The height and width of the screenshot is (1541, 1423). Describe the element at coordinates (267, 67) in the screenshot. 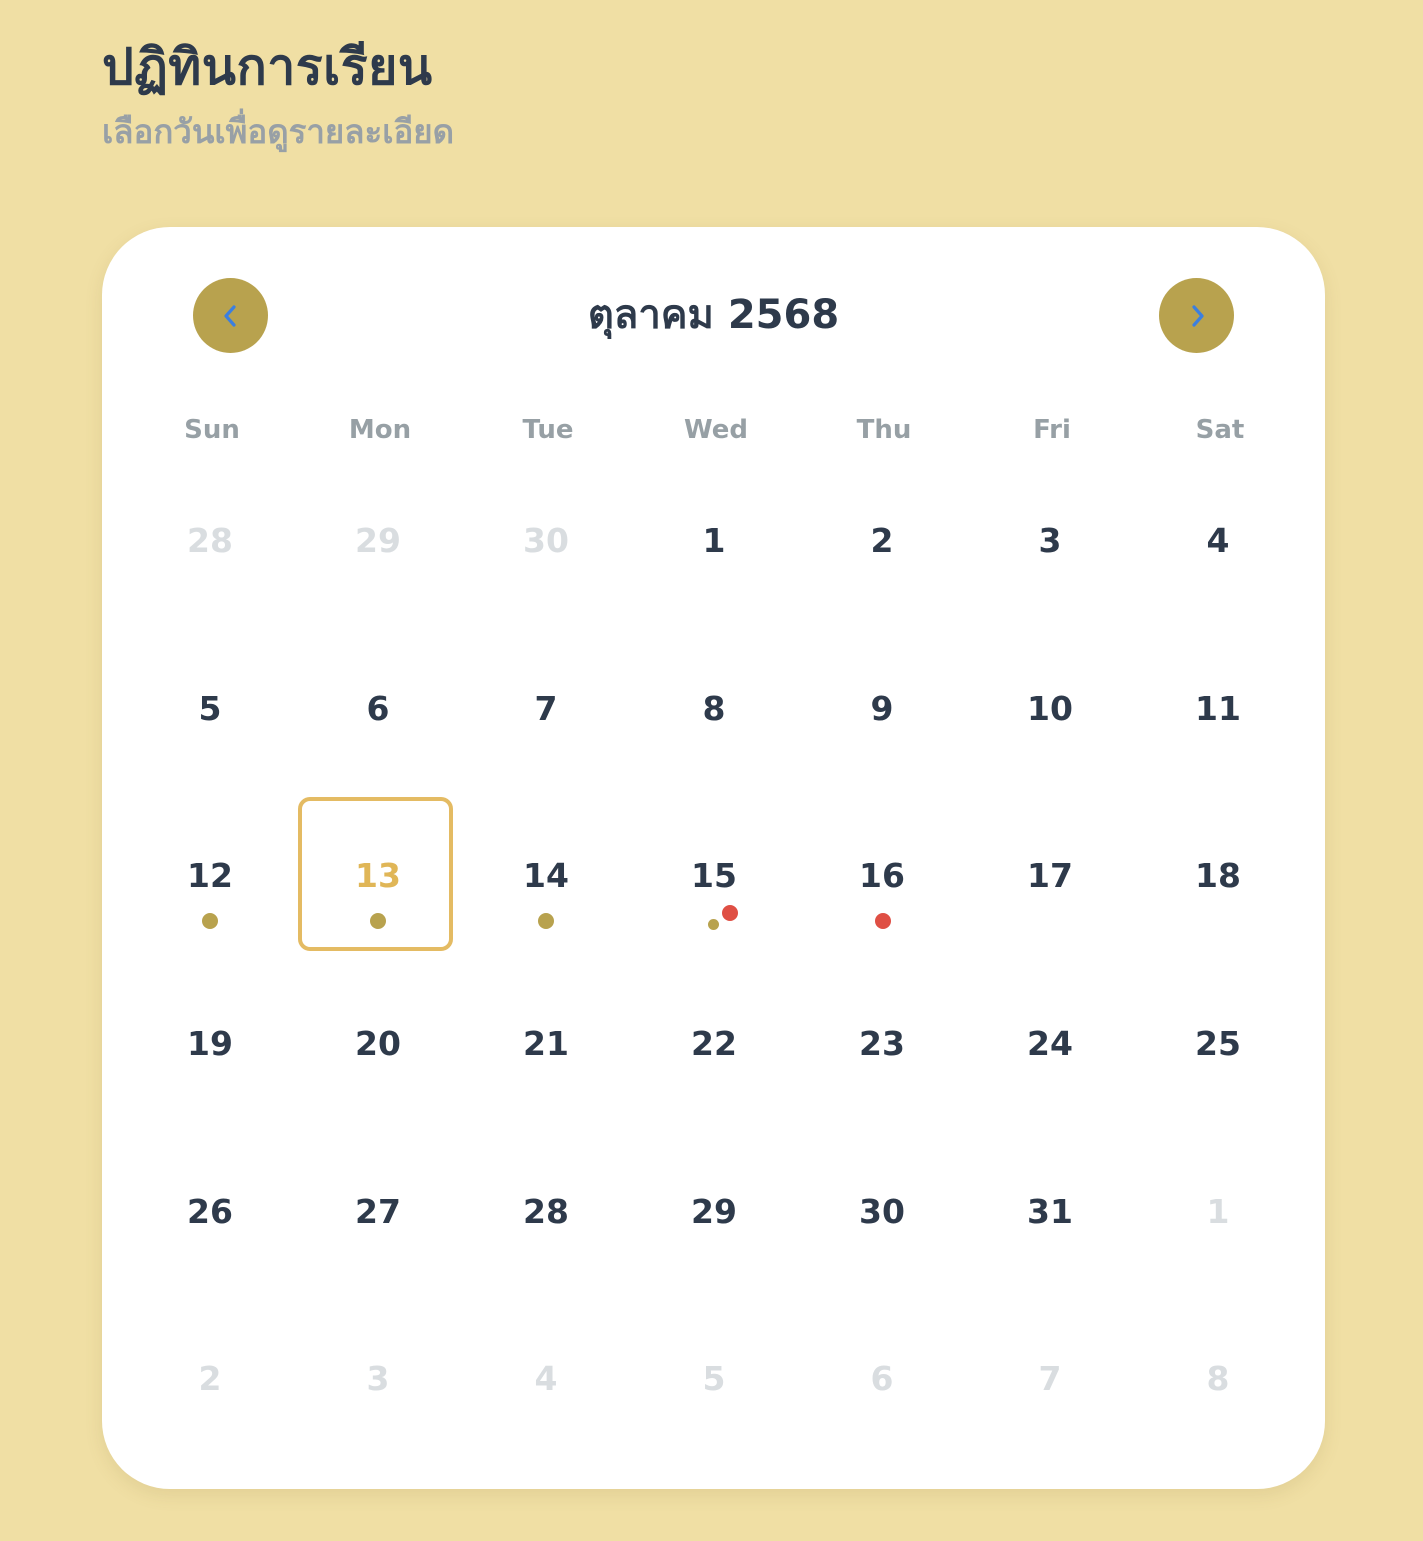

I see `page-title: ปฏิทินการเรียน` at that location.